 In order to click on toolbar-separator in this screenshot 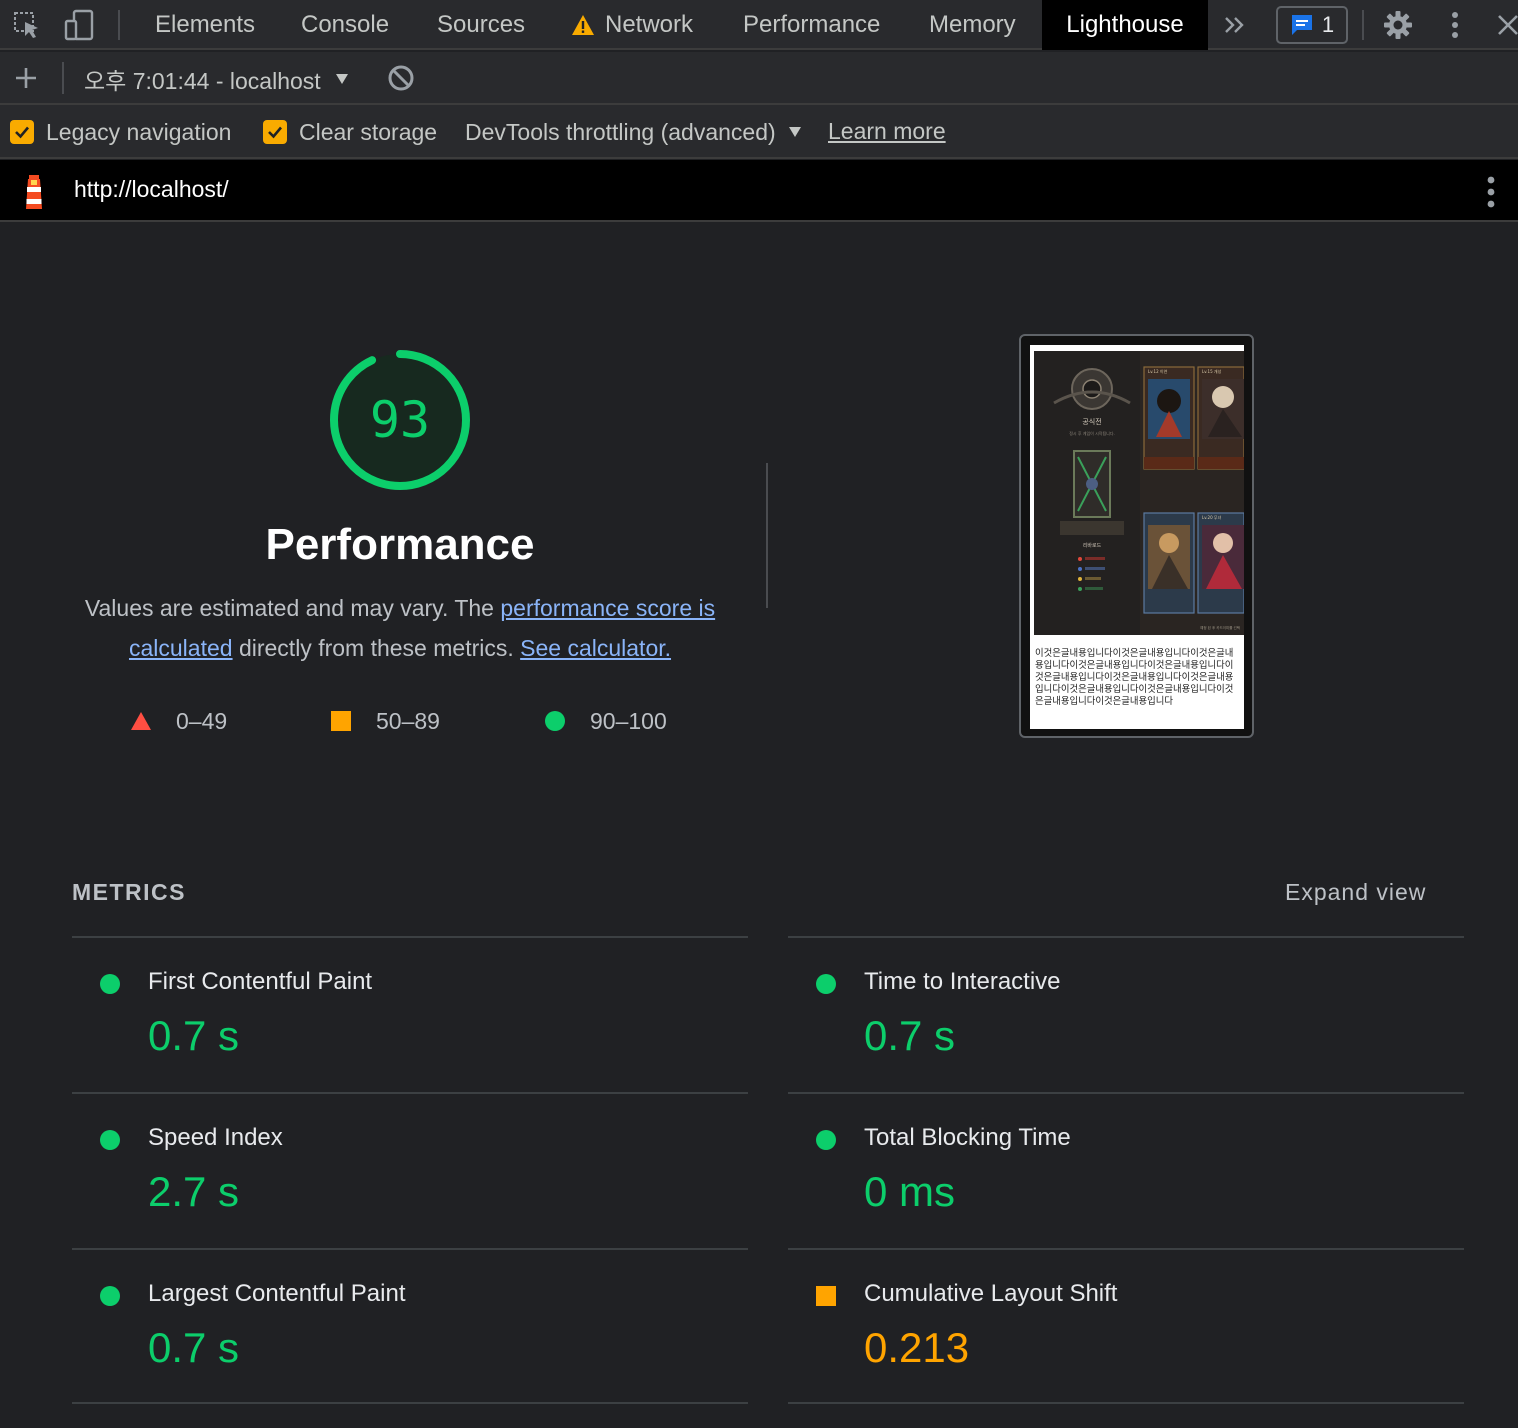, I will do `click(119, 25)`.